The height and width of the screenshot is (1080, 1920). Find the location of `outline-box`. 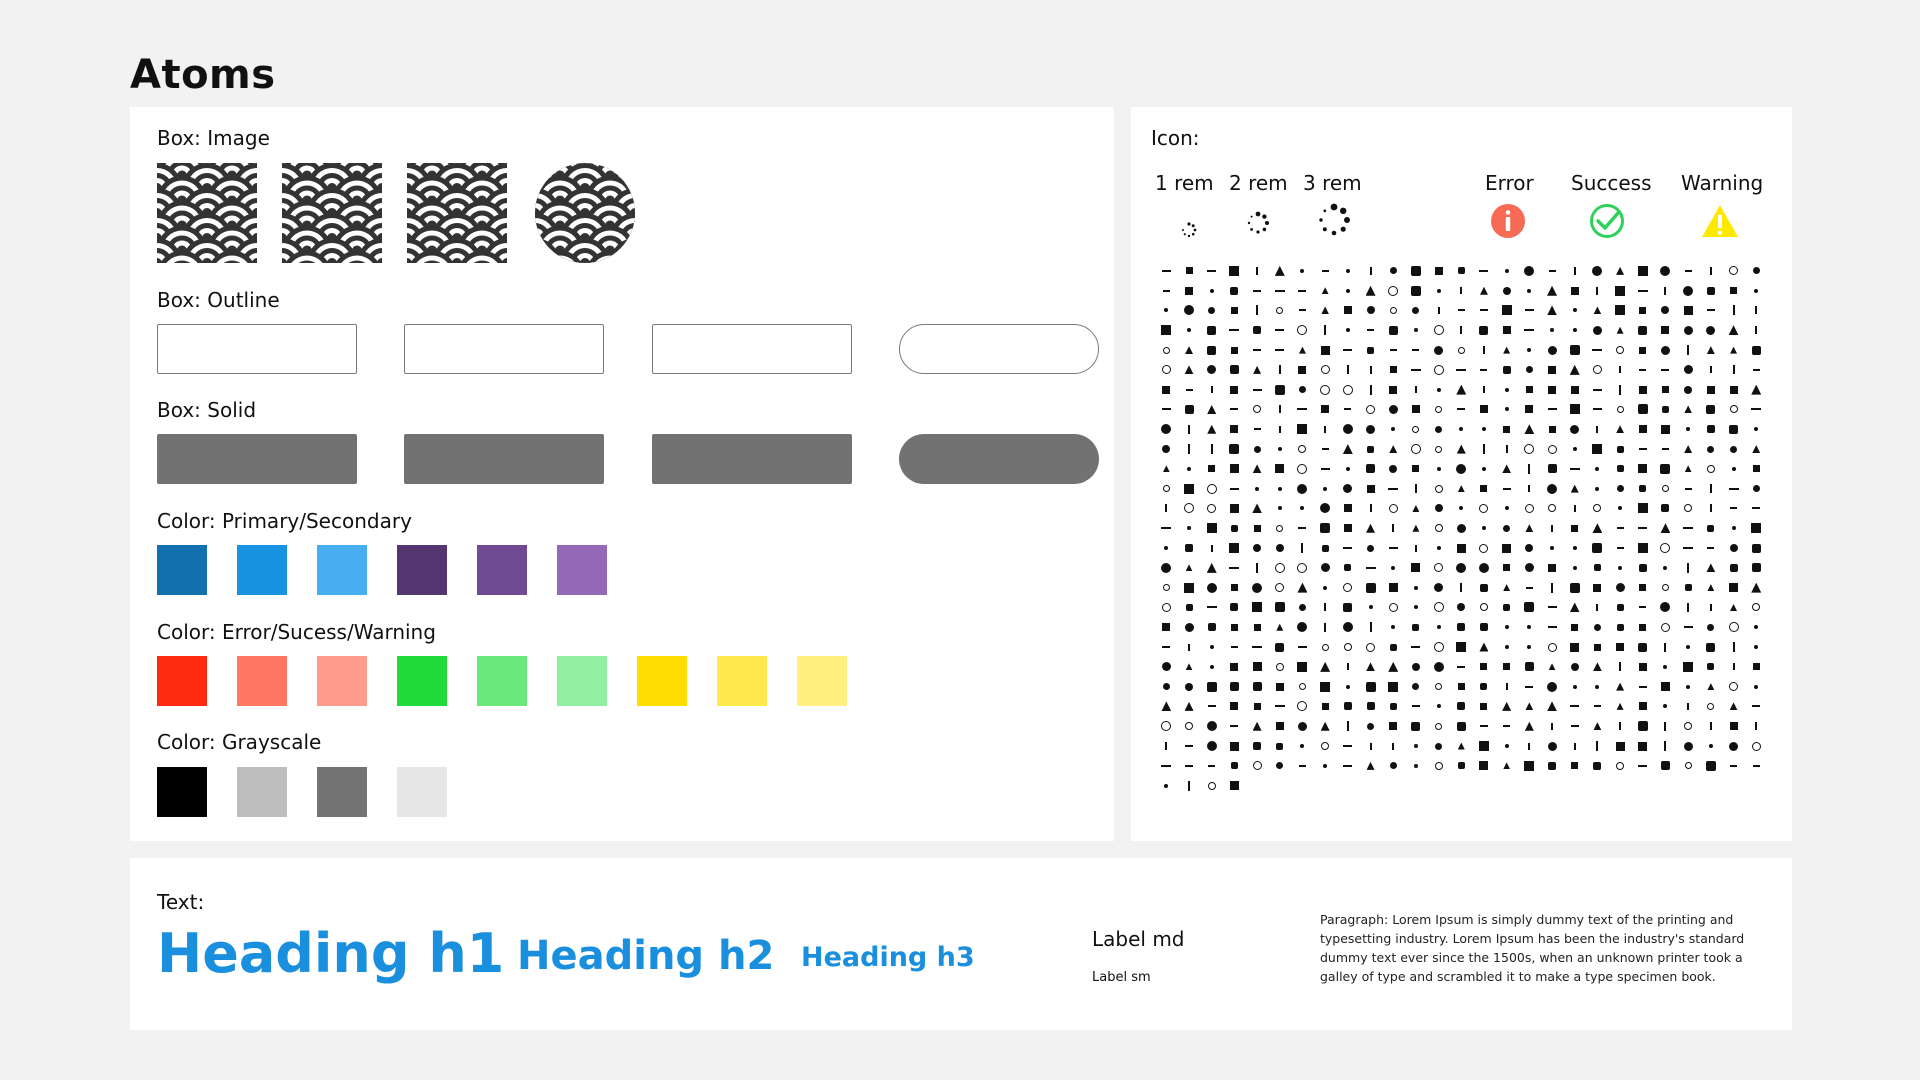

outline-box is located at coordinates (752, 349).